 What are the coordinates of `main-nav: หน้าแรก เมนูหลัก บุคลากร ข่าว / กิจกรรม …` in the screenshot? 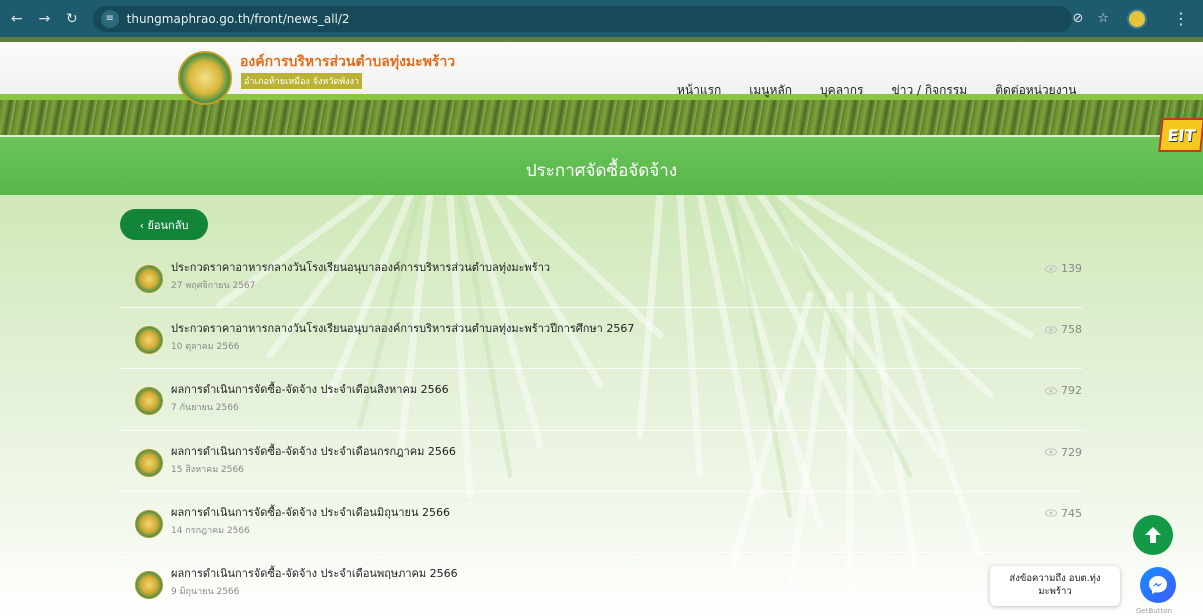 It's located at (891, 90).